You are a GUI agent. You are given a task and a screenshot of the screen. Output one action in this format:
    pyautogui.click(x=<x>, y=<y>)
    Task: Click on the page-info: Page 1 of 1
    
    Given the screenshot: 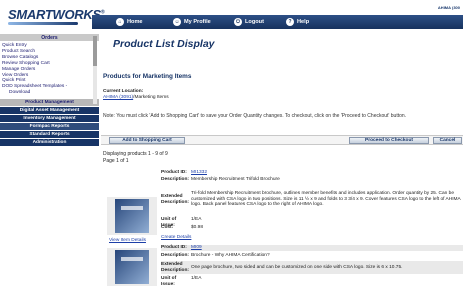 What is the action you would take?
    pyautogui.click(x=116, y=160)
    